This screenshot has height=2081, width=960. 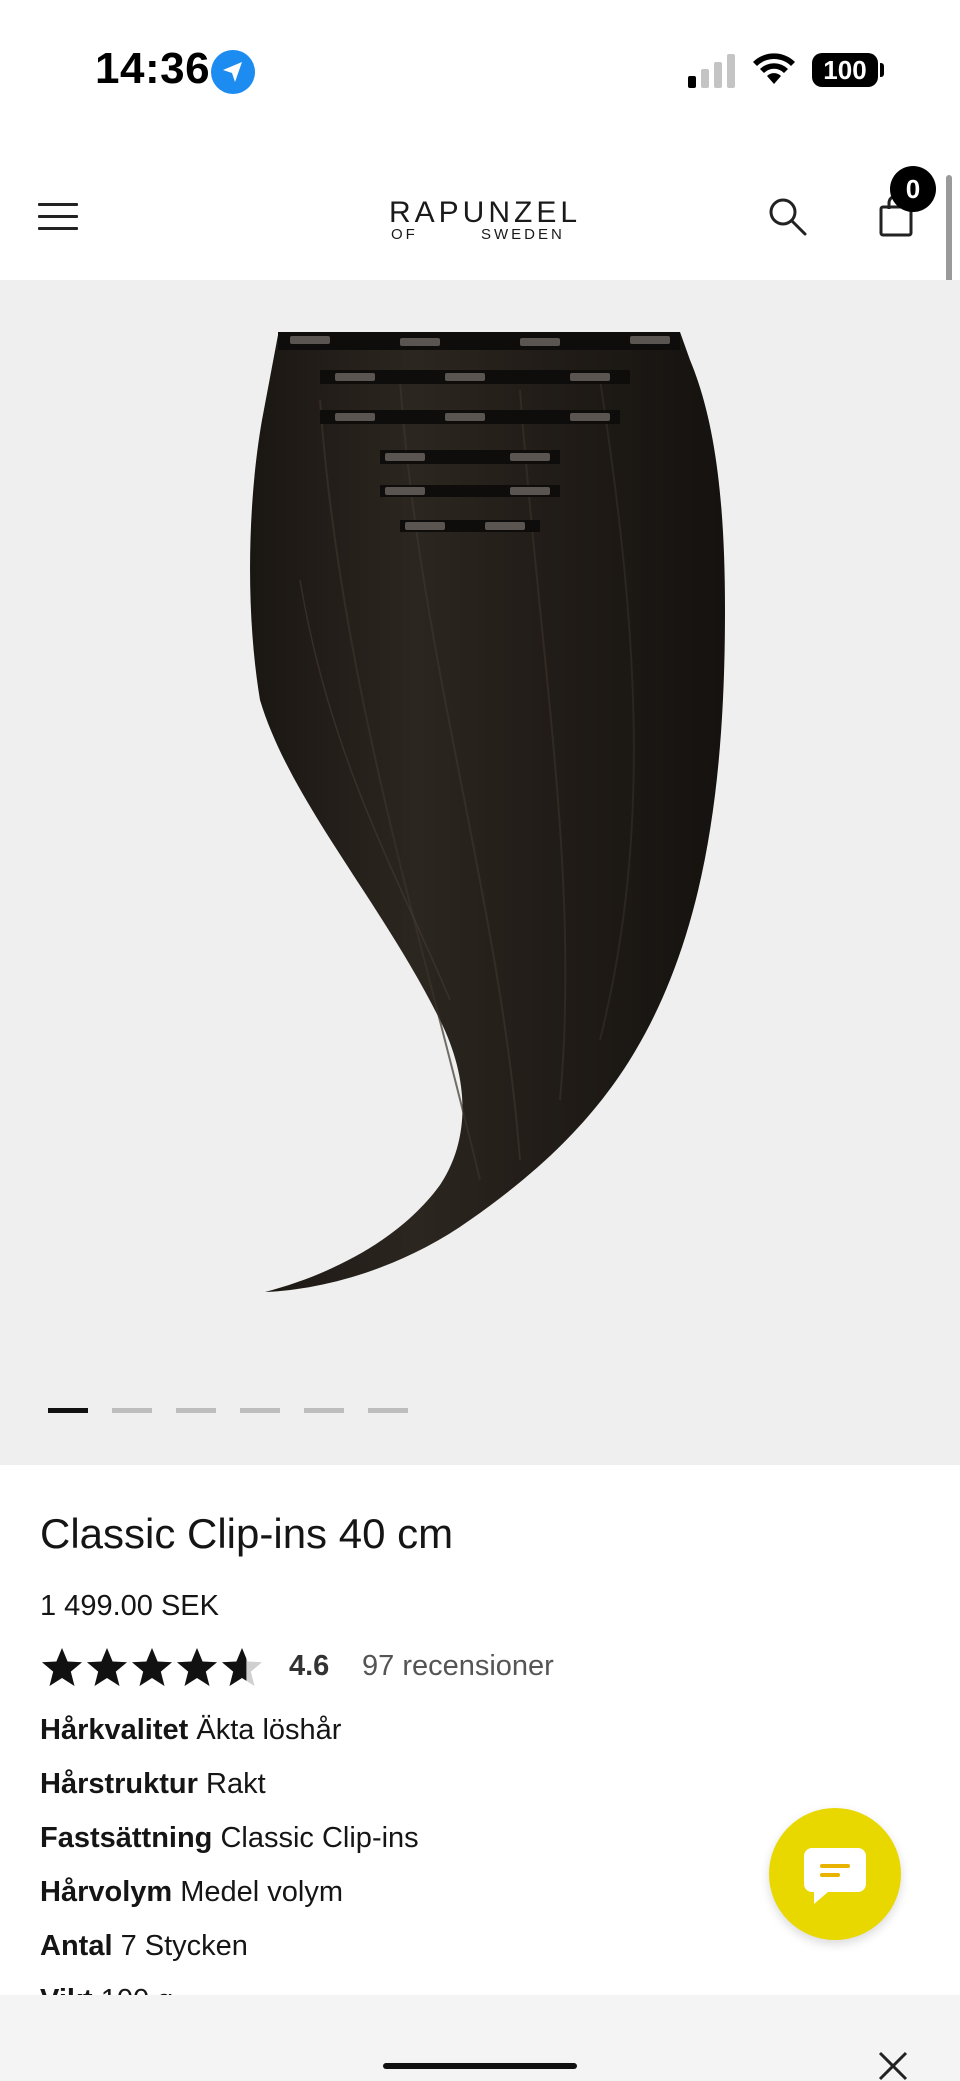 I want to click on spec-hair-texture: Hårstruktur Rakt, so click(x=153, y=1784).